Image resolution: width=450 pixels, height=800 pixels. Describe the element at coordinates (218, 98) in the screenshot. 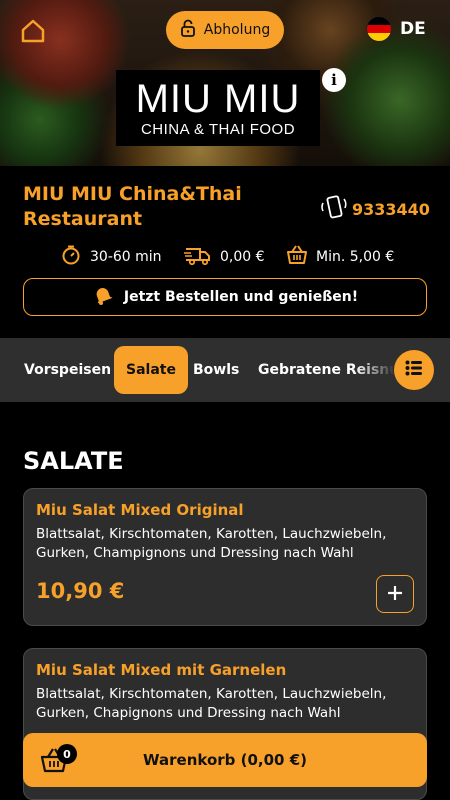

I see `logo-main-text: MIU MIU` at that location.